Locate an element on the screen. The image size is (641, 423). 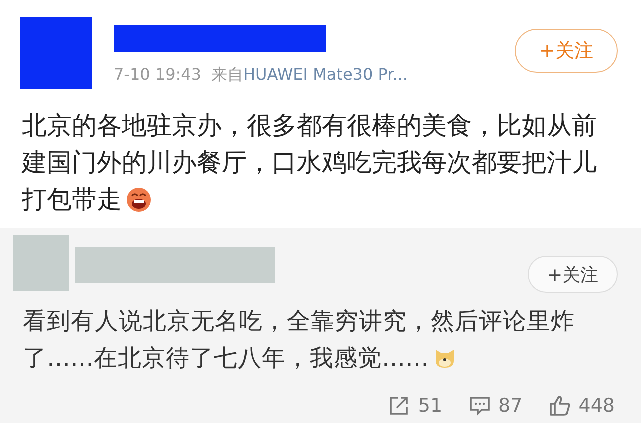
post-time: 7-10 19:43 is located at coordinates (158, 74).